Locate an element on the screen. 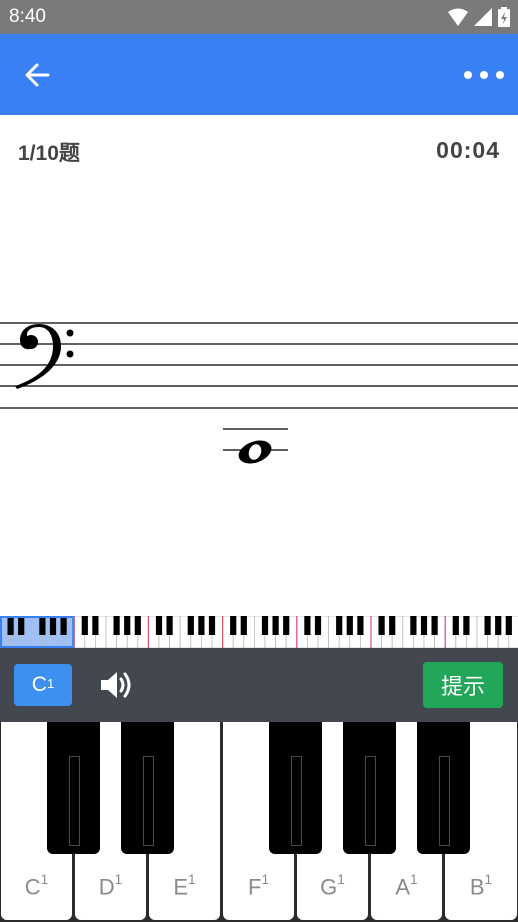 The image size is (518, 922). key-label: F1 is located at coordinates (258, 885).